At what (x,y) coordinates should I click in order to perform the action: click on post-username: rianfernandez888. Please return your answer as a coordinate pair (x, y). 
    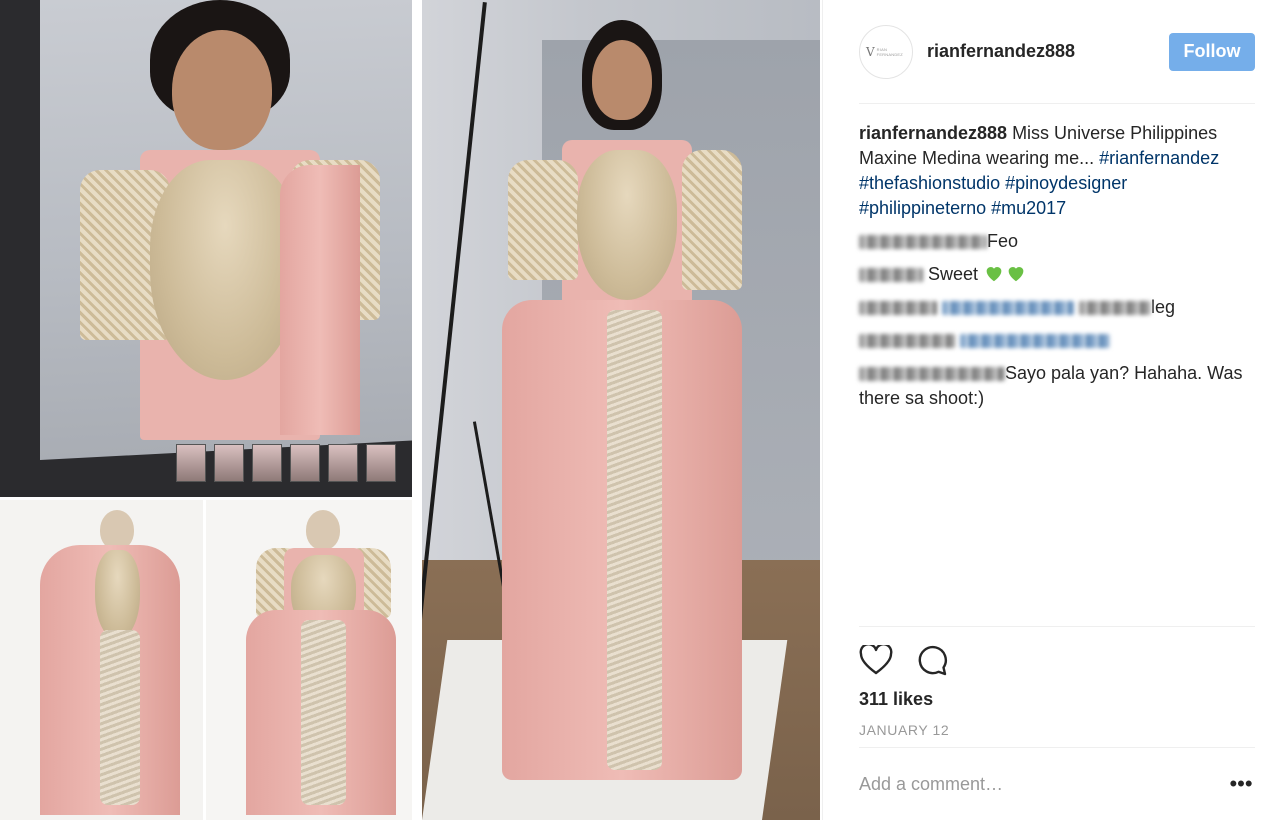
    Looking at the image, I should click on (1048, 51).